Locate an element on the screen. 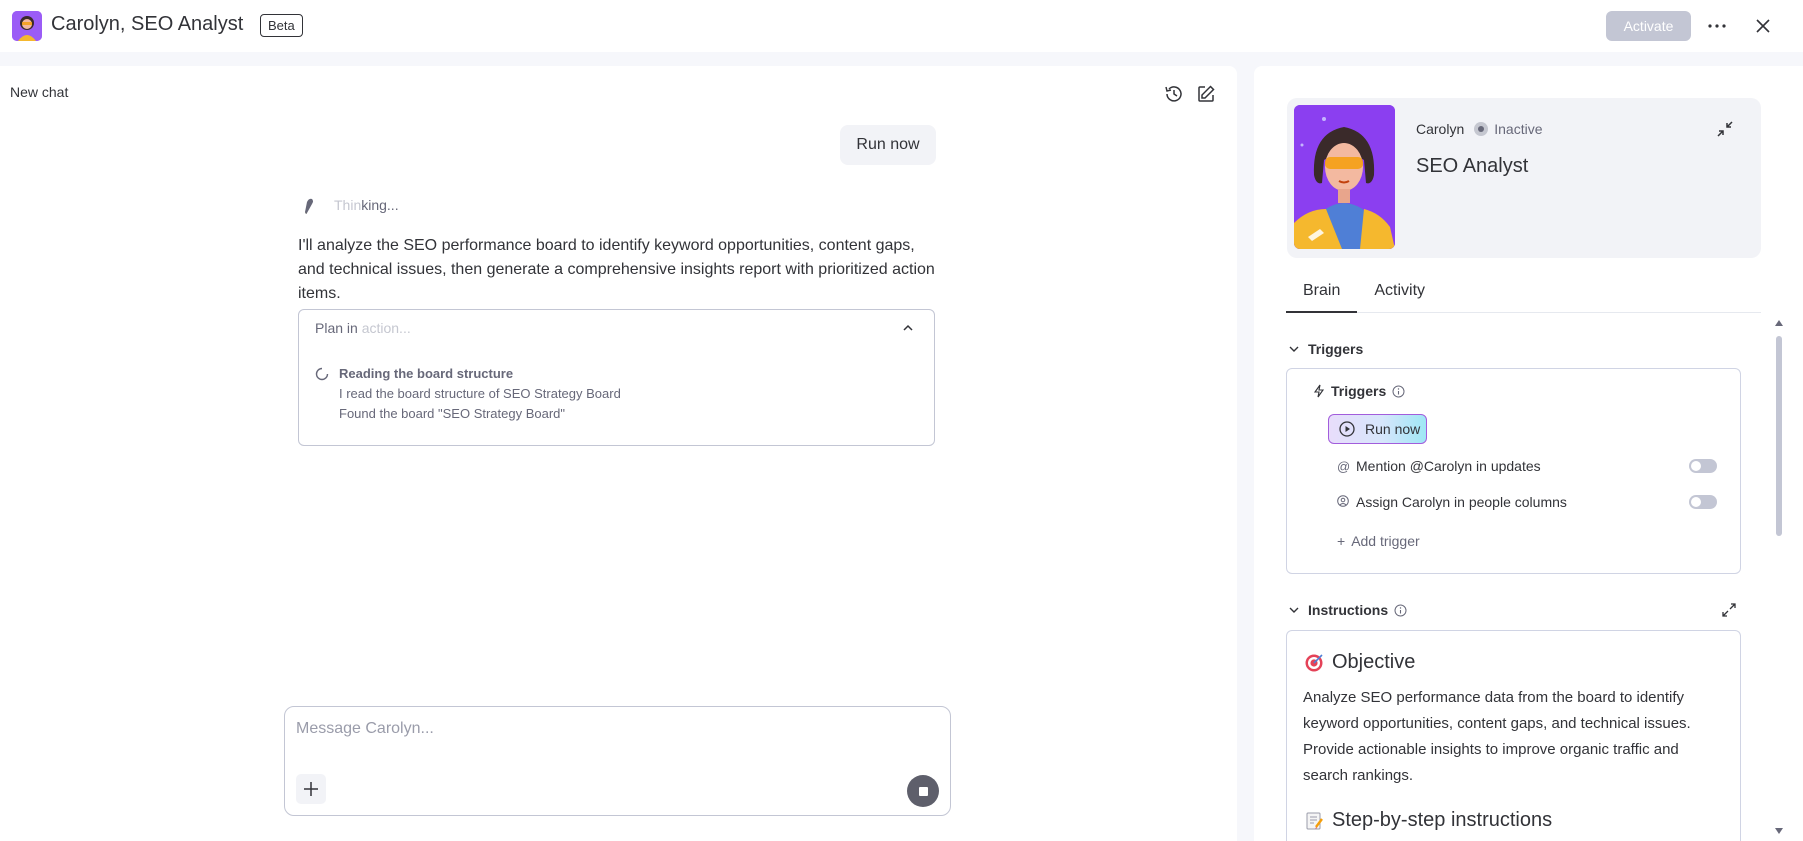 The image size is (1803, 841). steps-heading: Step-by-step instructions is located at coordinates (1428, 820).